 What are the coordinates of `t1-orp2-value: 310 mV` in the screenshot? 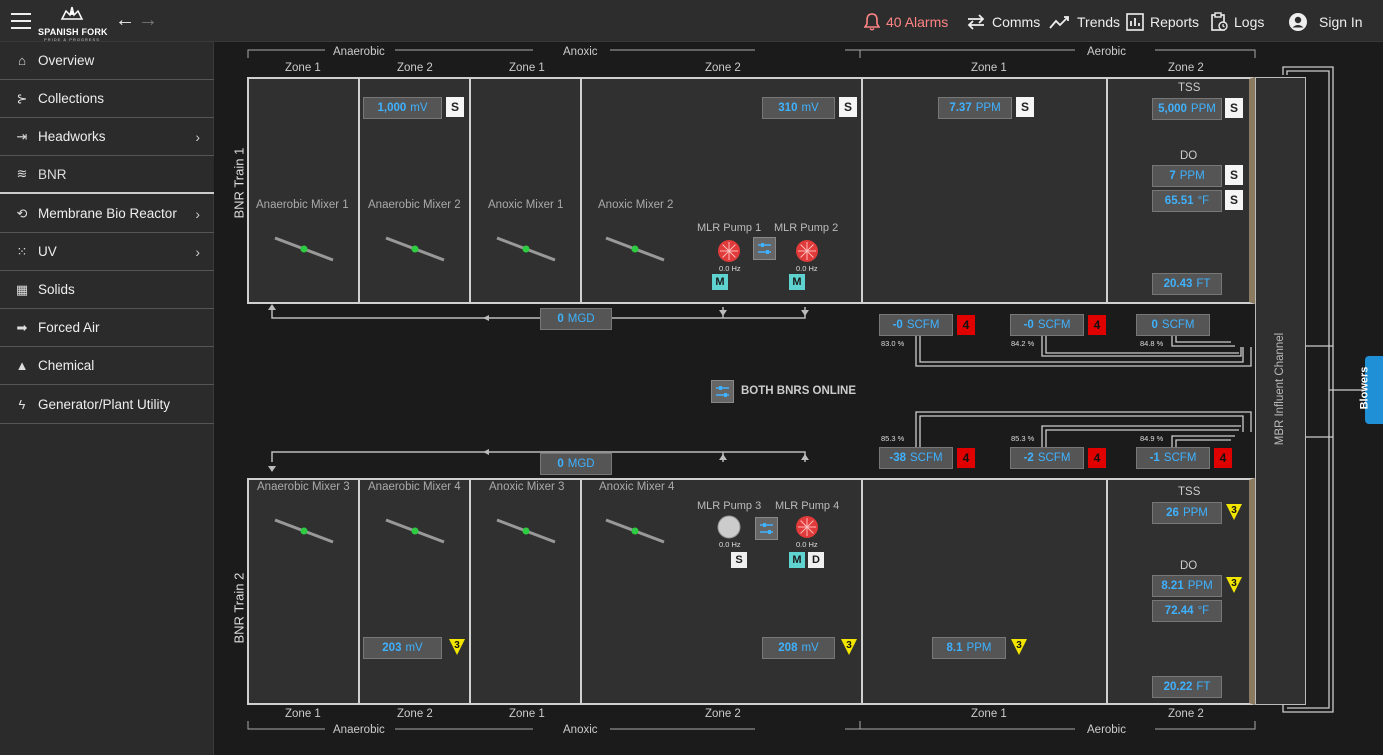 It's located at (798, 108).